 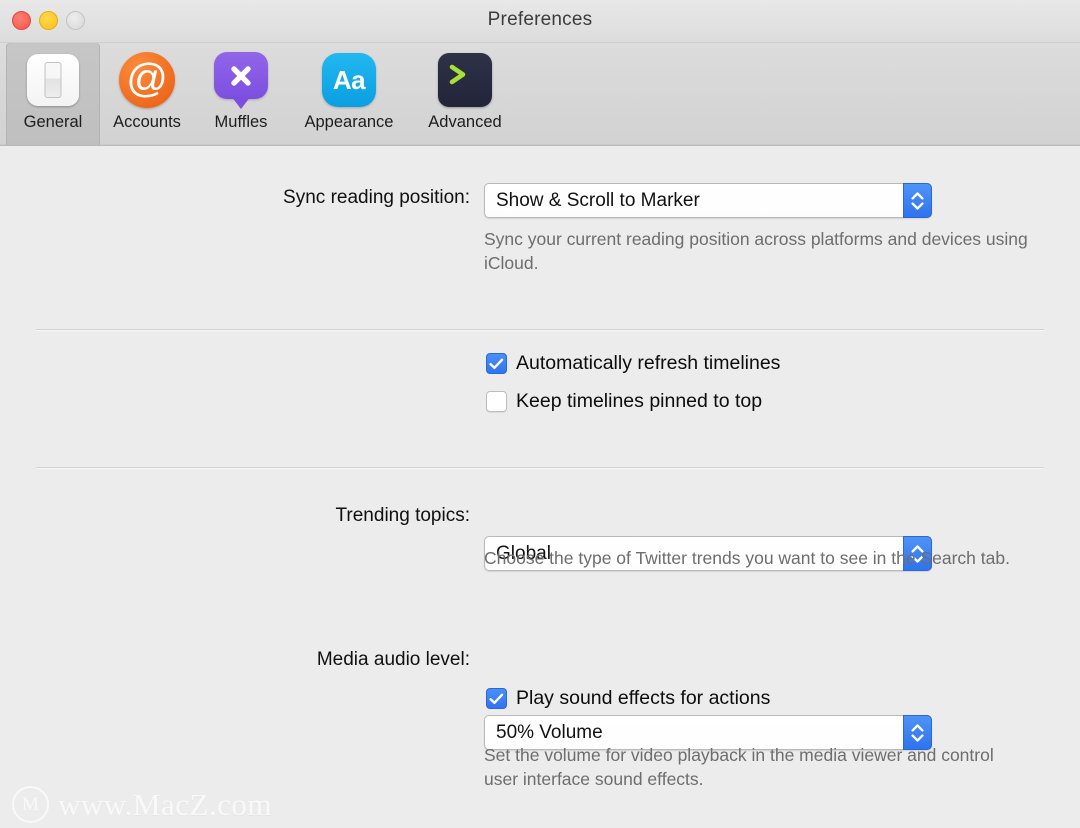 What do you see at coordinates (465, 122) in the screenshot?
I see `tab-advanced-label: Advanced` at bounding box center [465, 122].